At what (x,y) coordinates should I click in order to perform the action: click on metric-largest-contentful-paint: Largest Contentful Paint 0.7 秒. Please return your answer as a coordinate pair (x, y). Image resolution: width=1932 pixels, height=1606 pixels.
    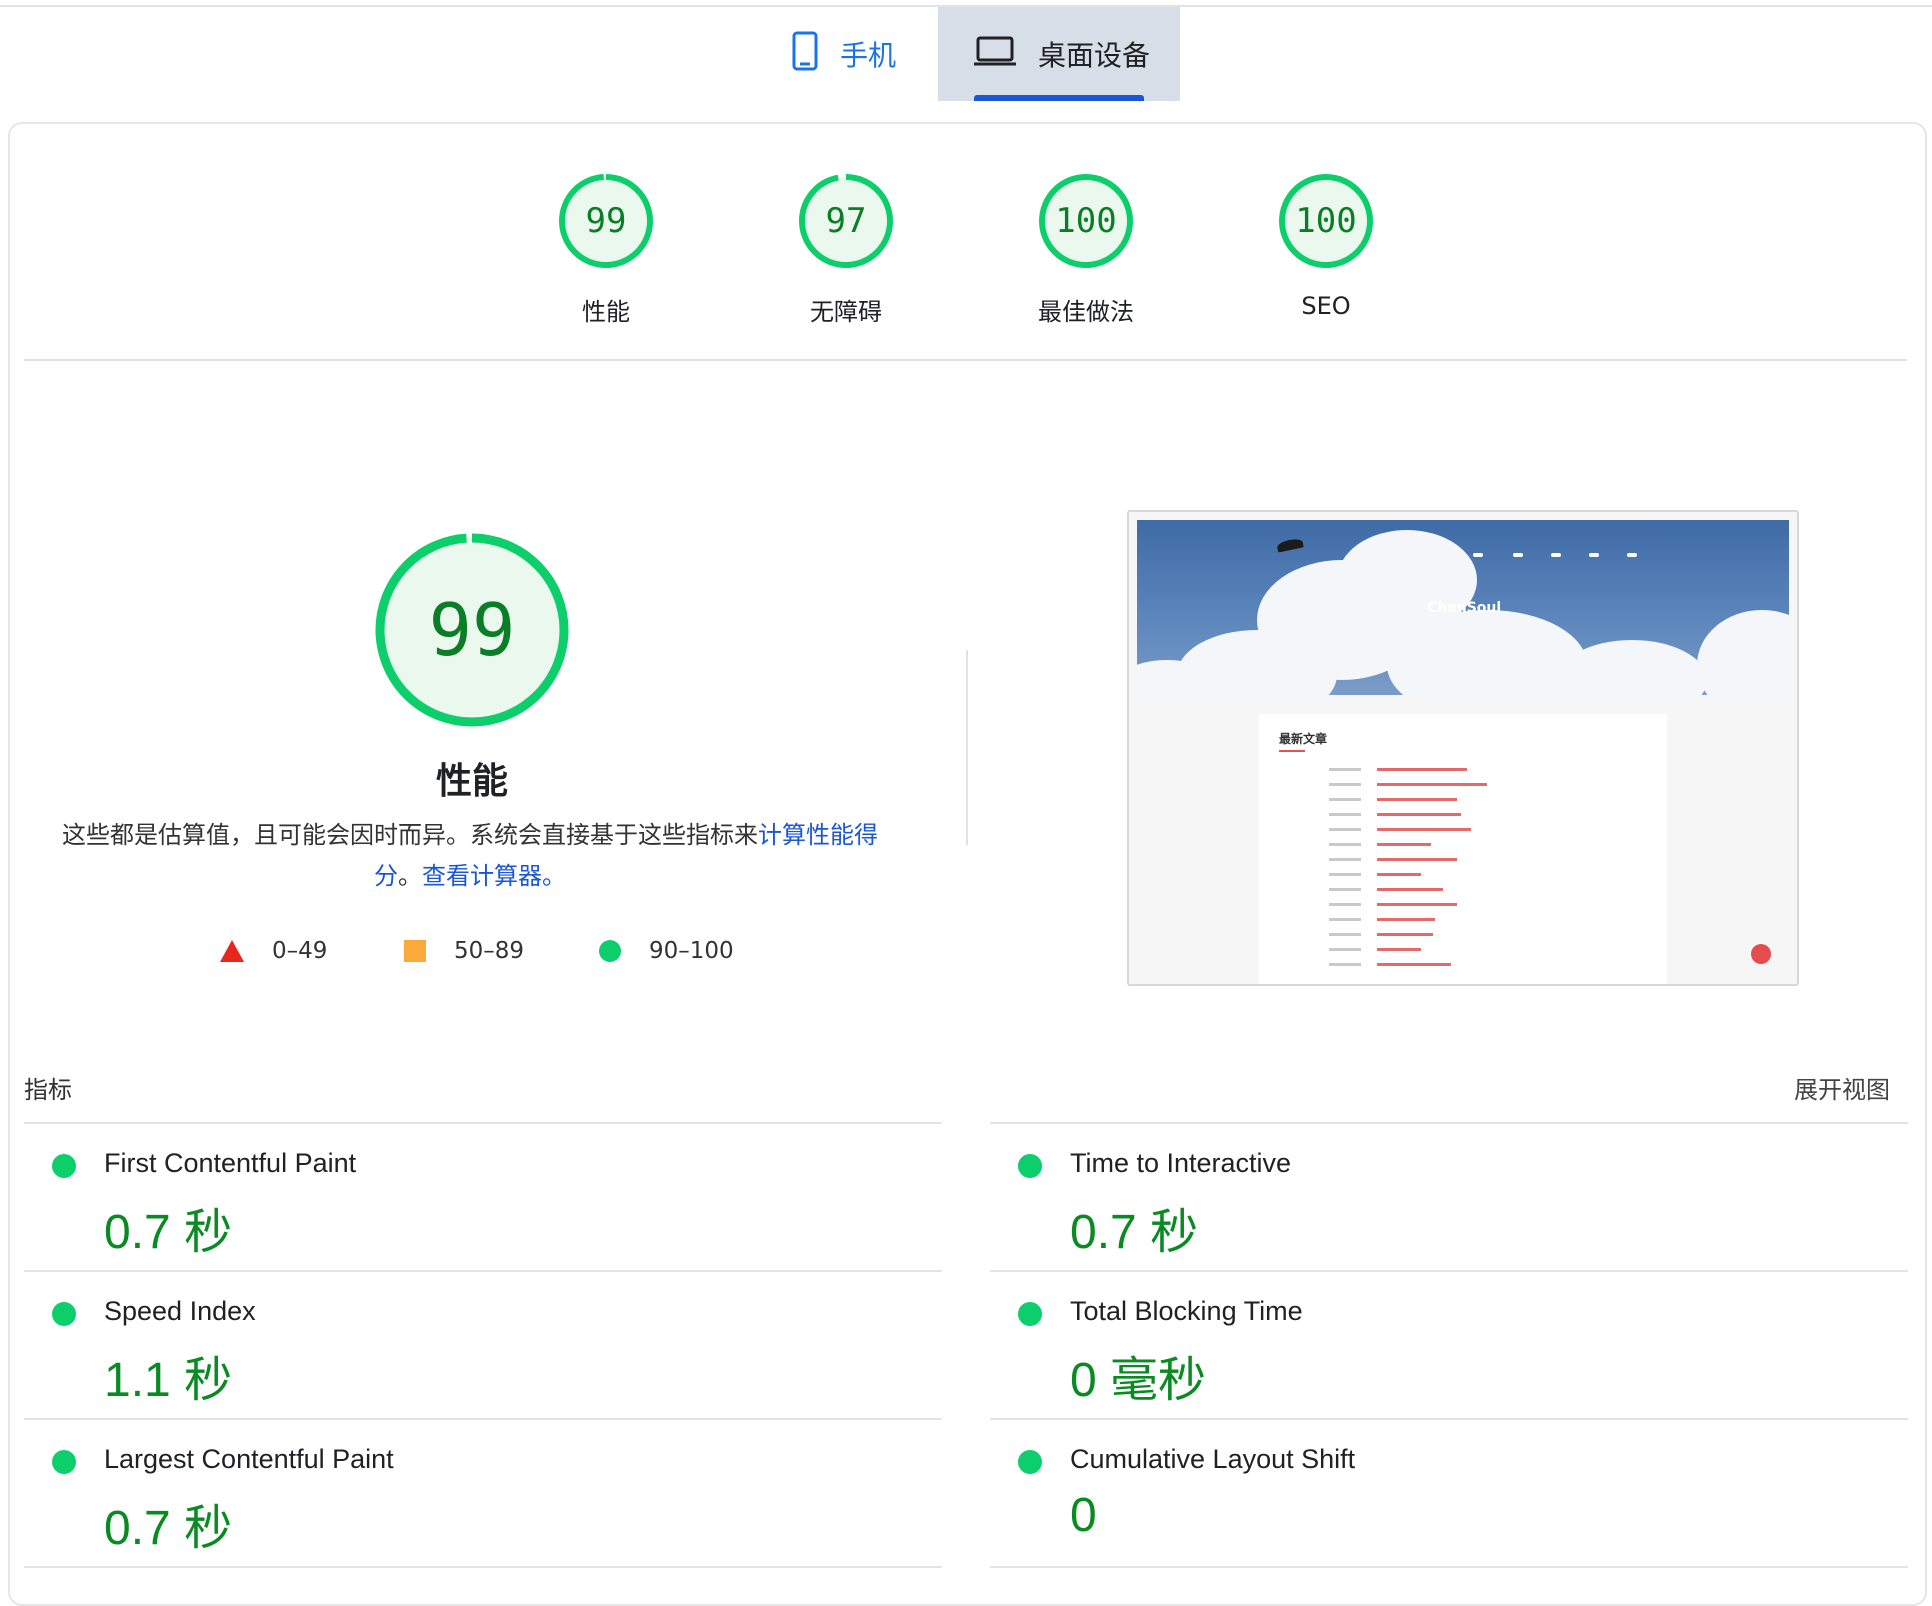
    Looking at the image, I should click on (483, 1494).